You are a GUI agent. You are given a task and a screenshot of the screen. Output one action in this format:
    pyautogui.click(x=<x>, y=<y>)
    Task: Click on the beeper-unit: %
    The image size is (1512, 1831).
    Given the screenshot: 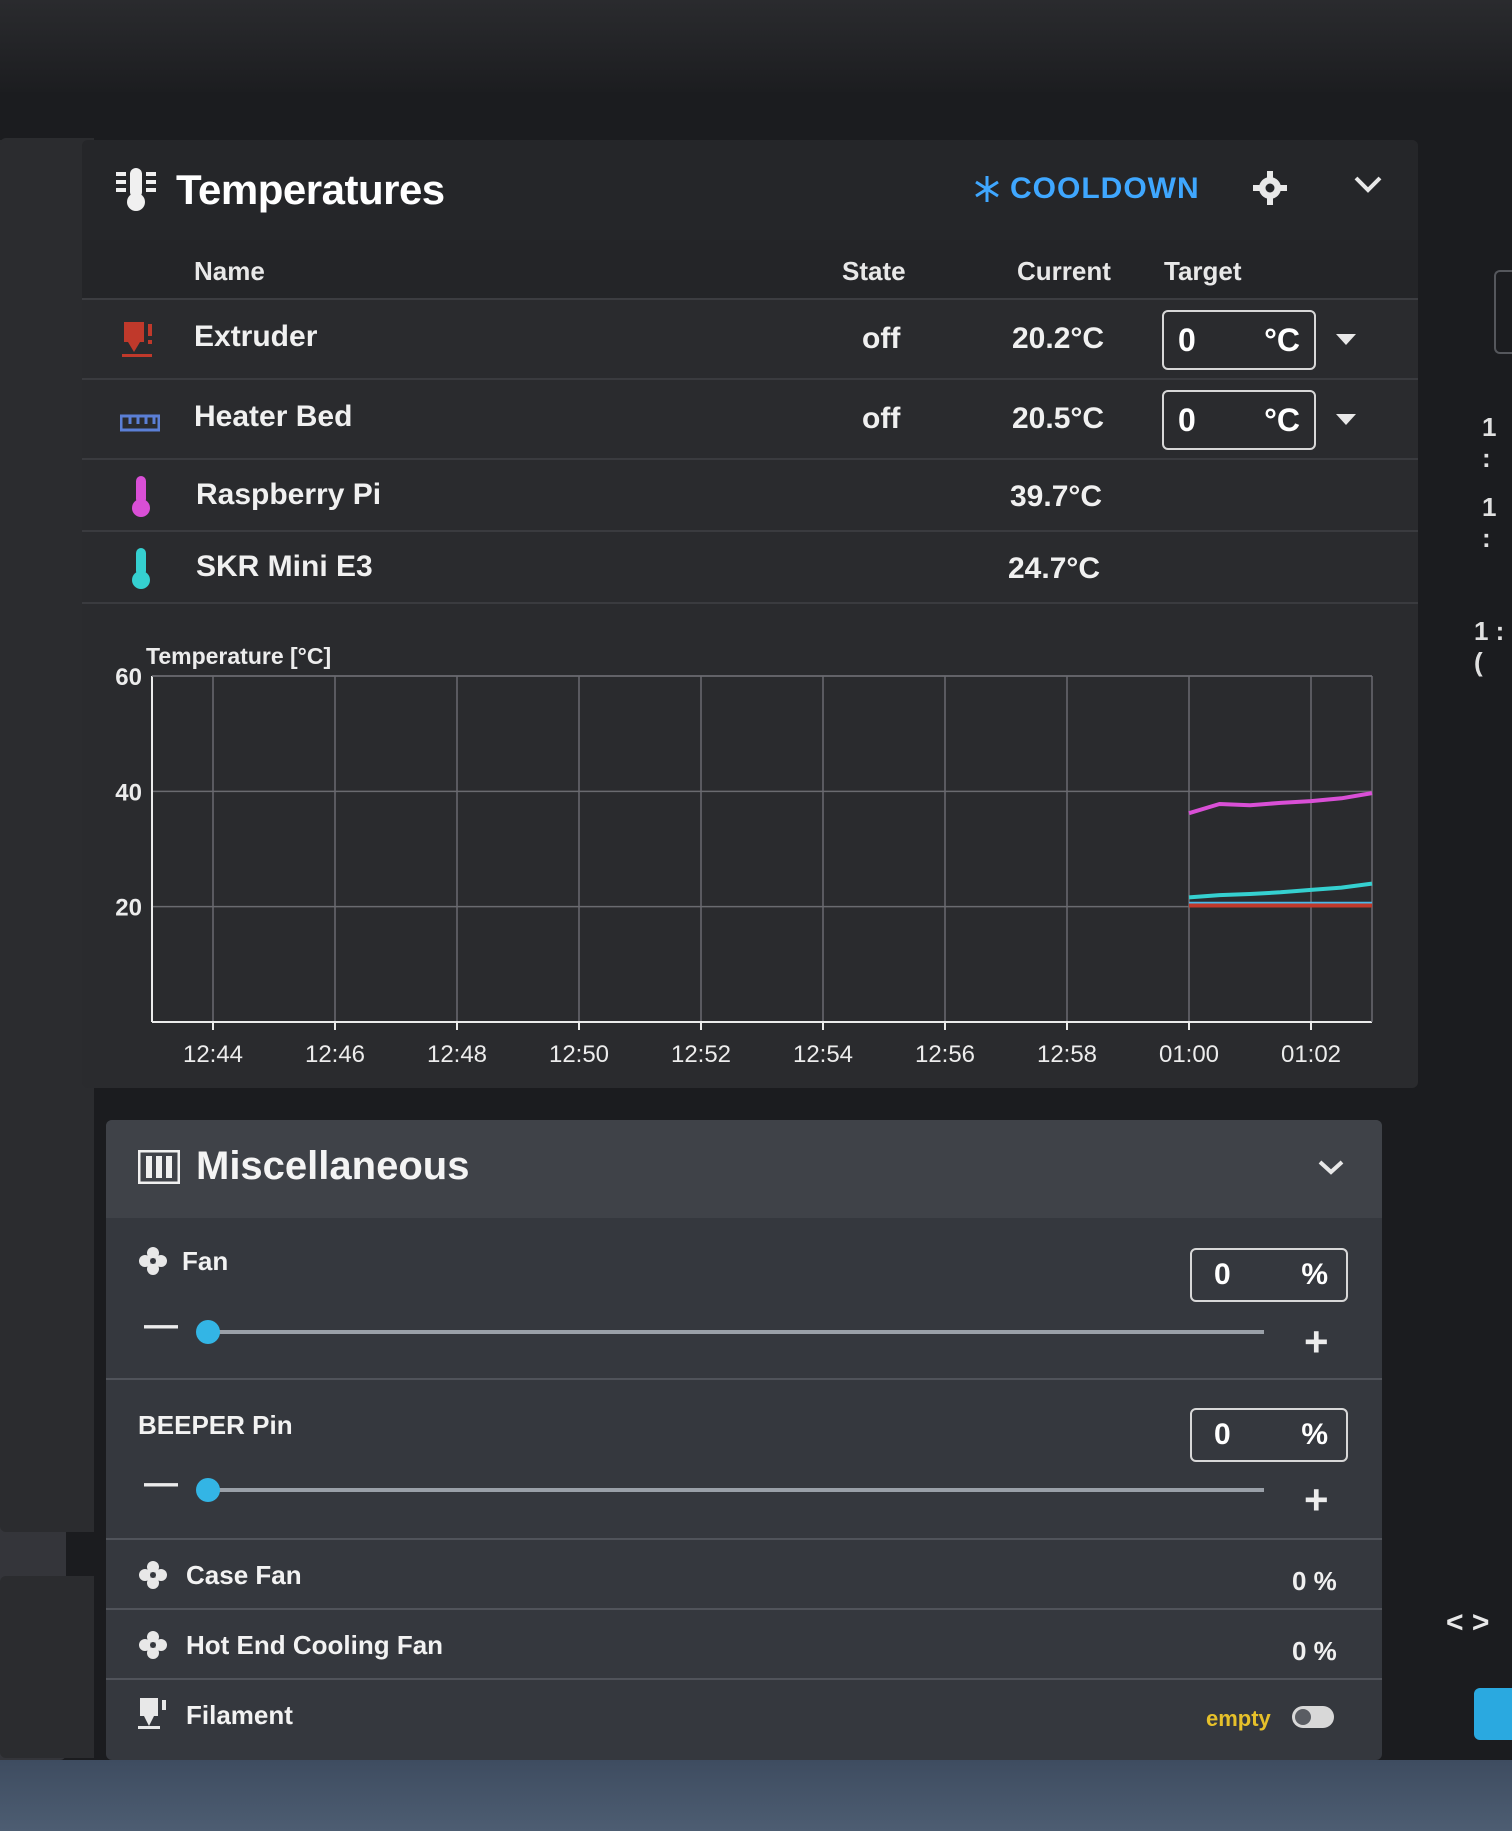 What is the action you would take?
    pyautogui.click(x=1314, y=1434)
    